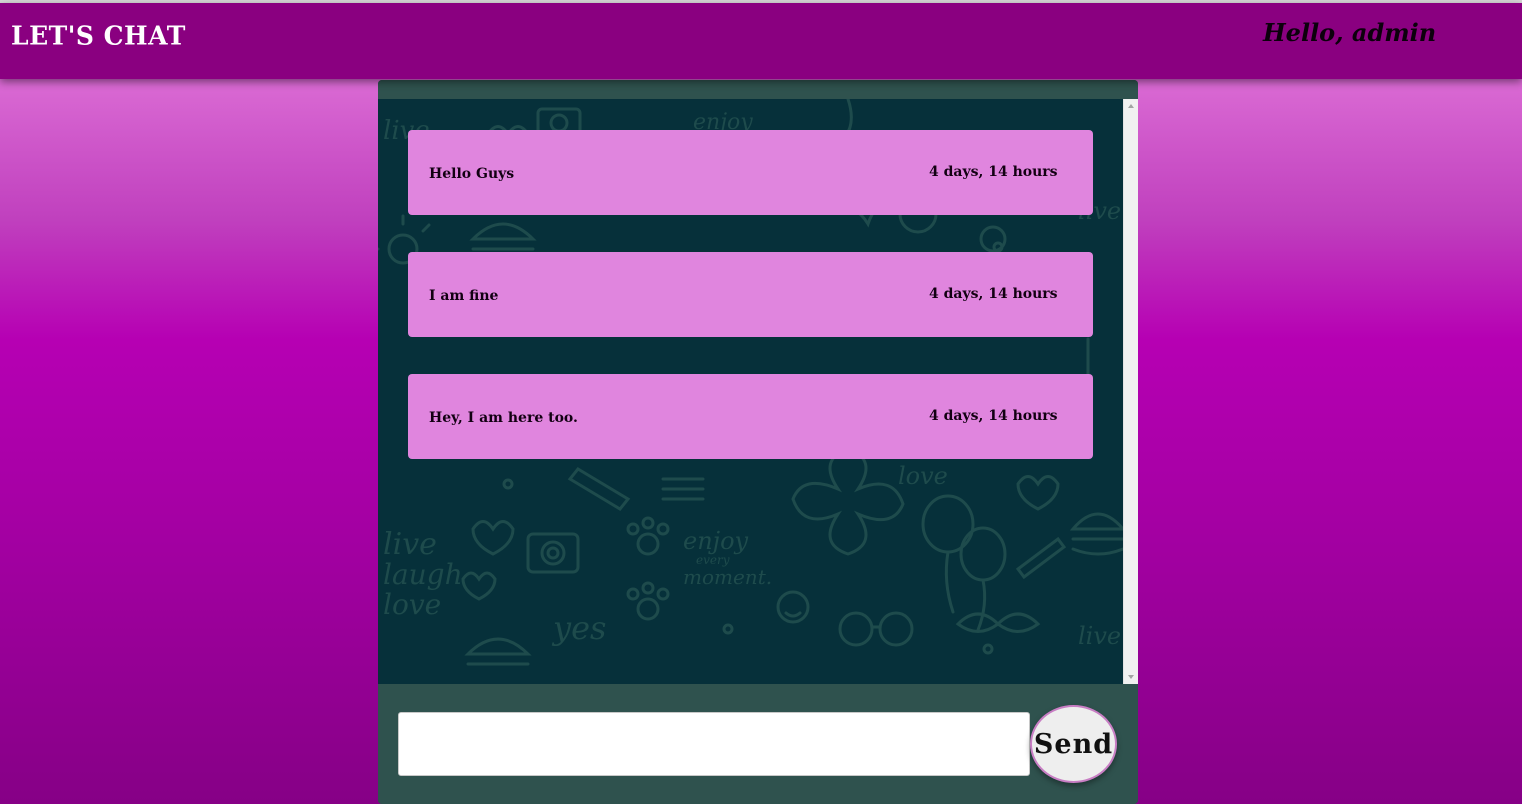 Image resolution: width=1522 pixels, height=804 pixels. I want to click on message-text: I am fine, so click(464, 296).